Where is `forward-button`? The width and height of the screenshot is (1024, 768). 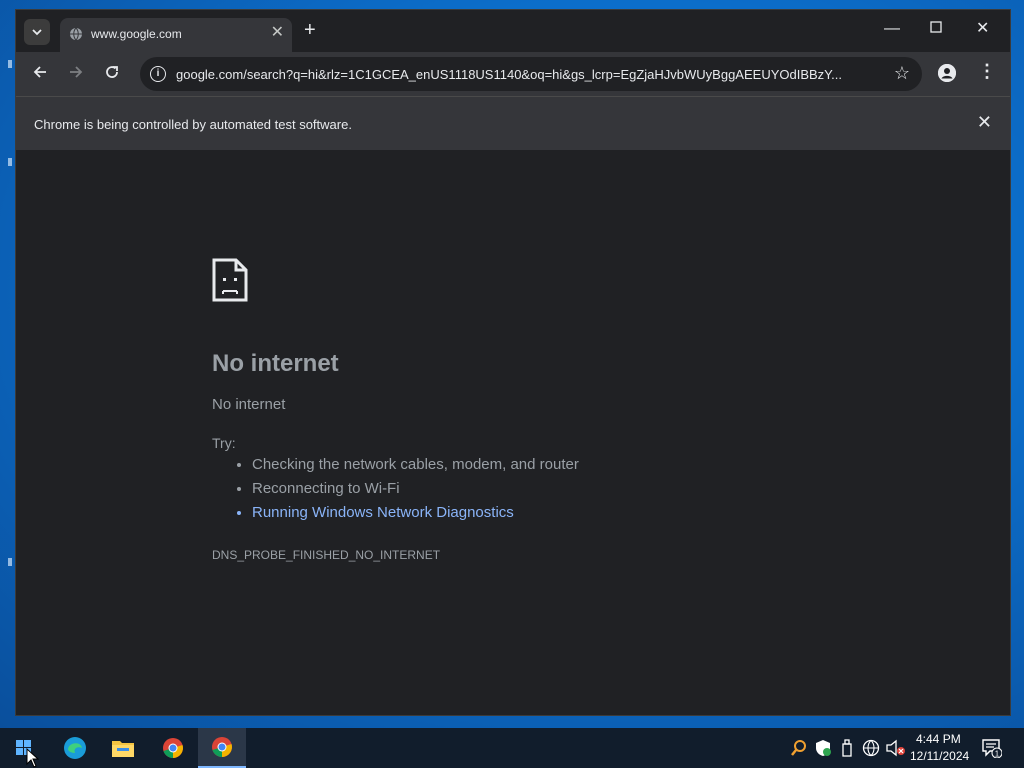 forward-button is located at coordinates (76, 73).